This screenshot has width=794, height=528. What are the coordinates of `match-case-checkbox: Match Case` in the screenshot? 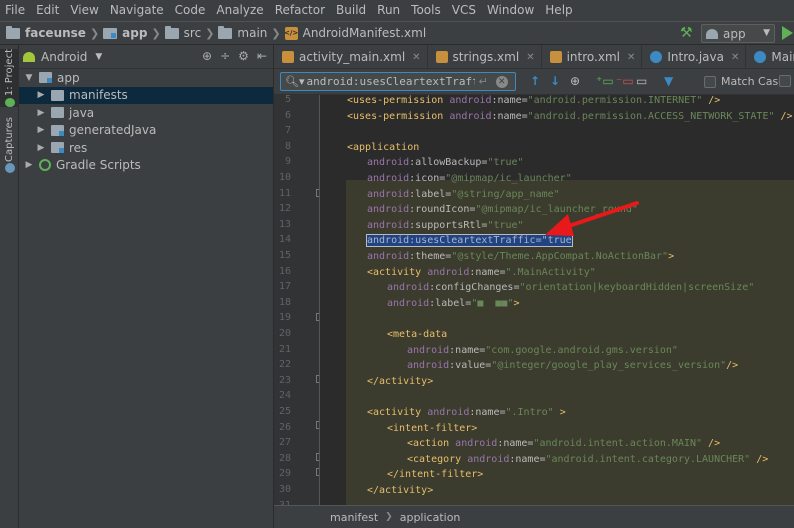 It's located at (744, 81).